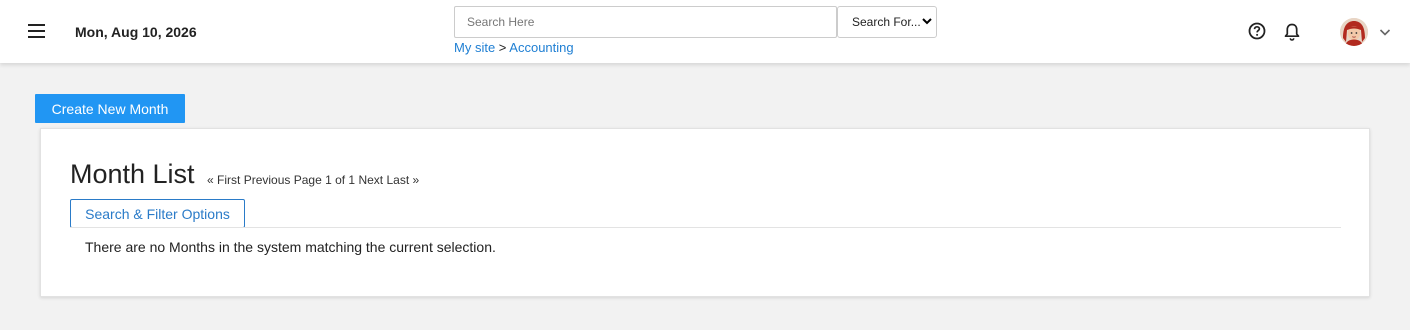 Image resolution: width=1410 pixels, height=330 pixels. What do you see at coordinates (474, 47) in the screenshot?
I see `breadcrumb-site-link: My site` at bounding box center [474, 47].